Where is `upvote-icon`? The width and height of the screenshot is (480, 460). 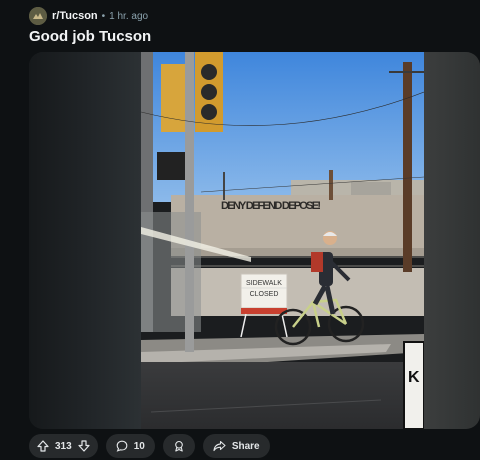
upvote-icon is located at coordinates (43, 446).